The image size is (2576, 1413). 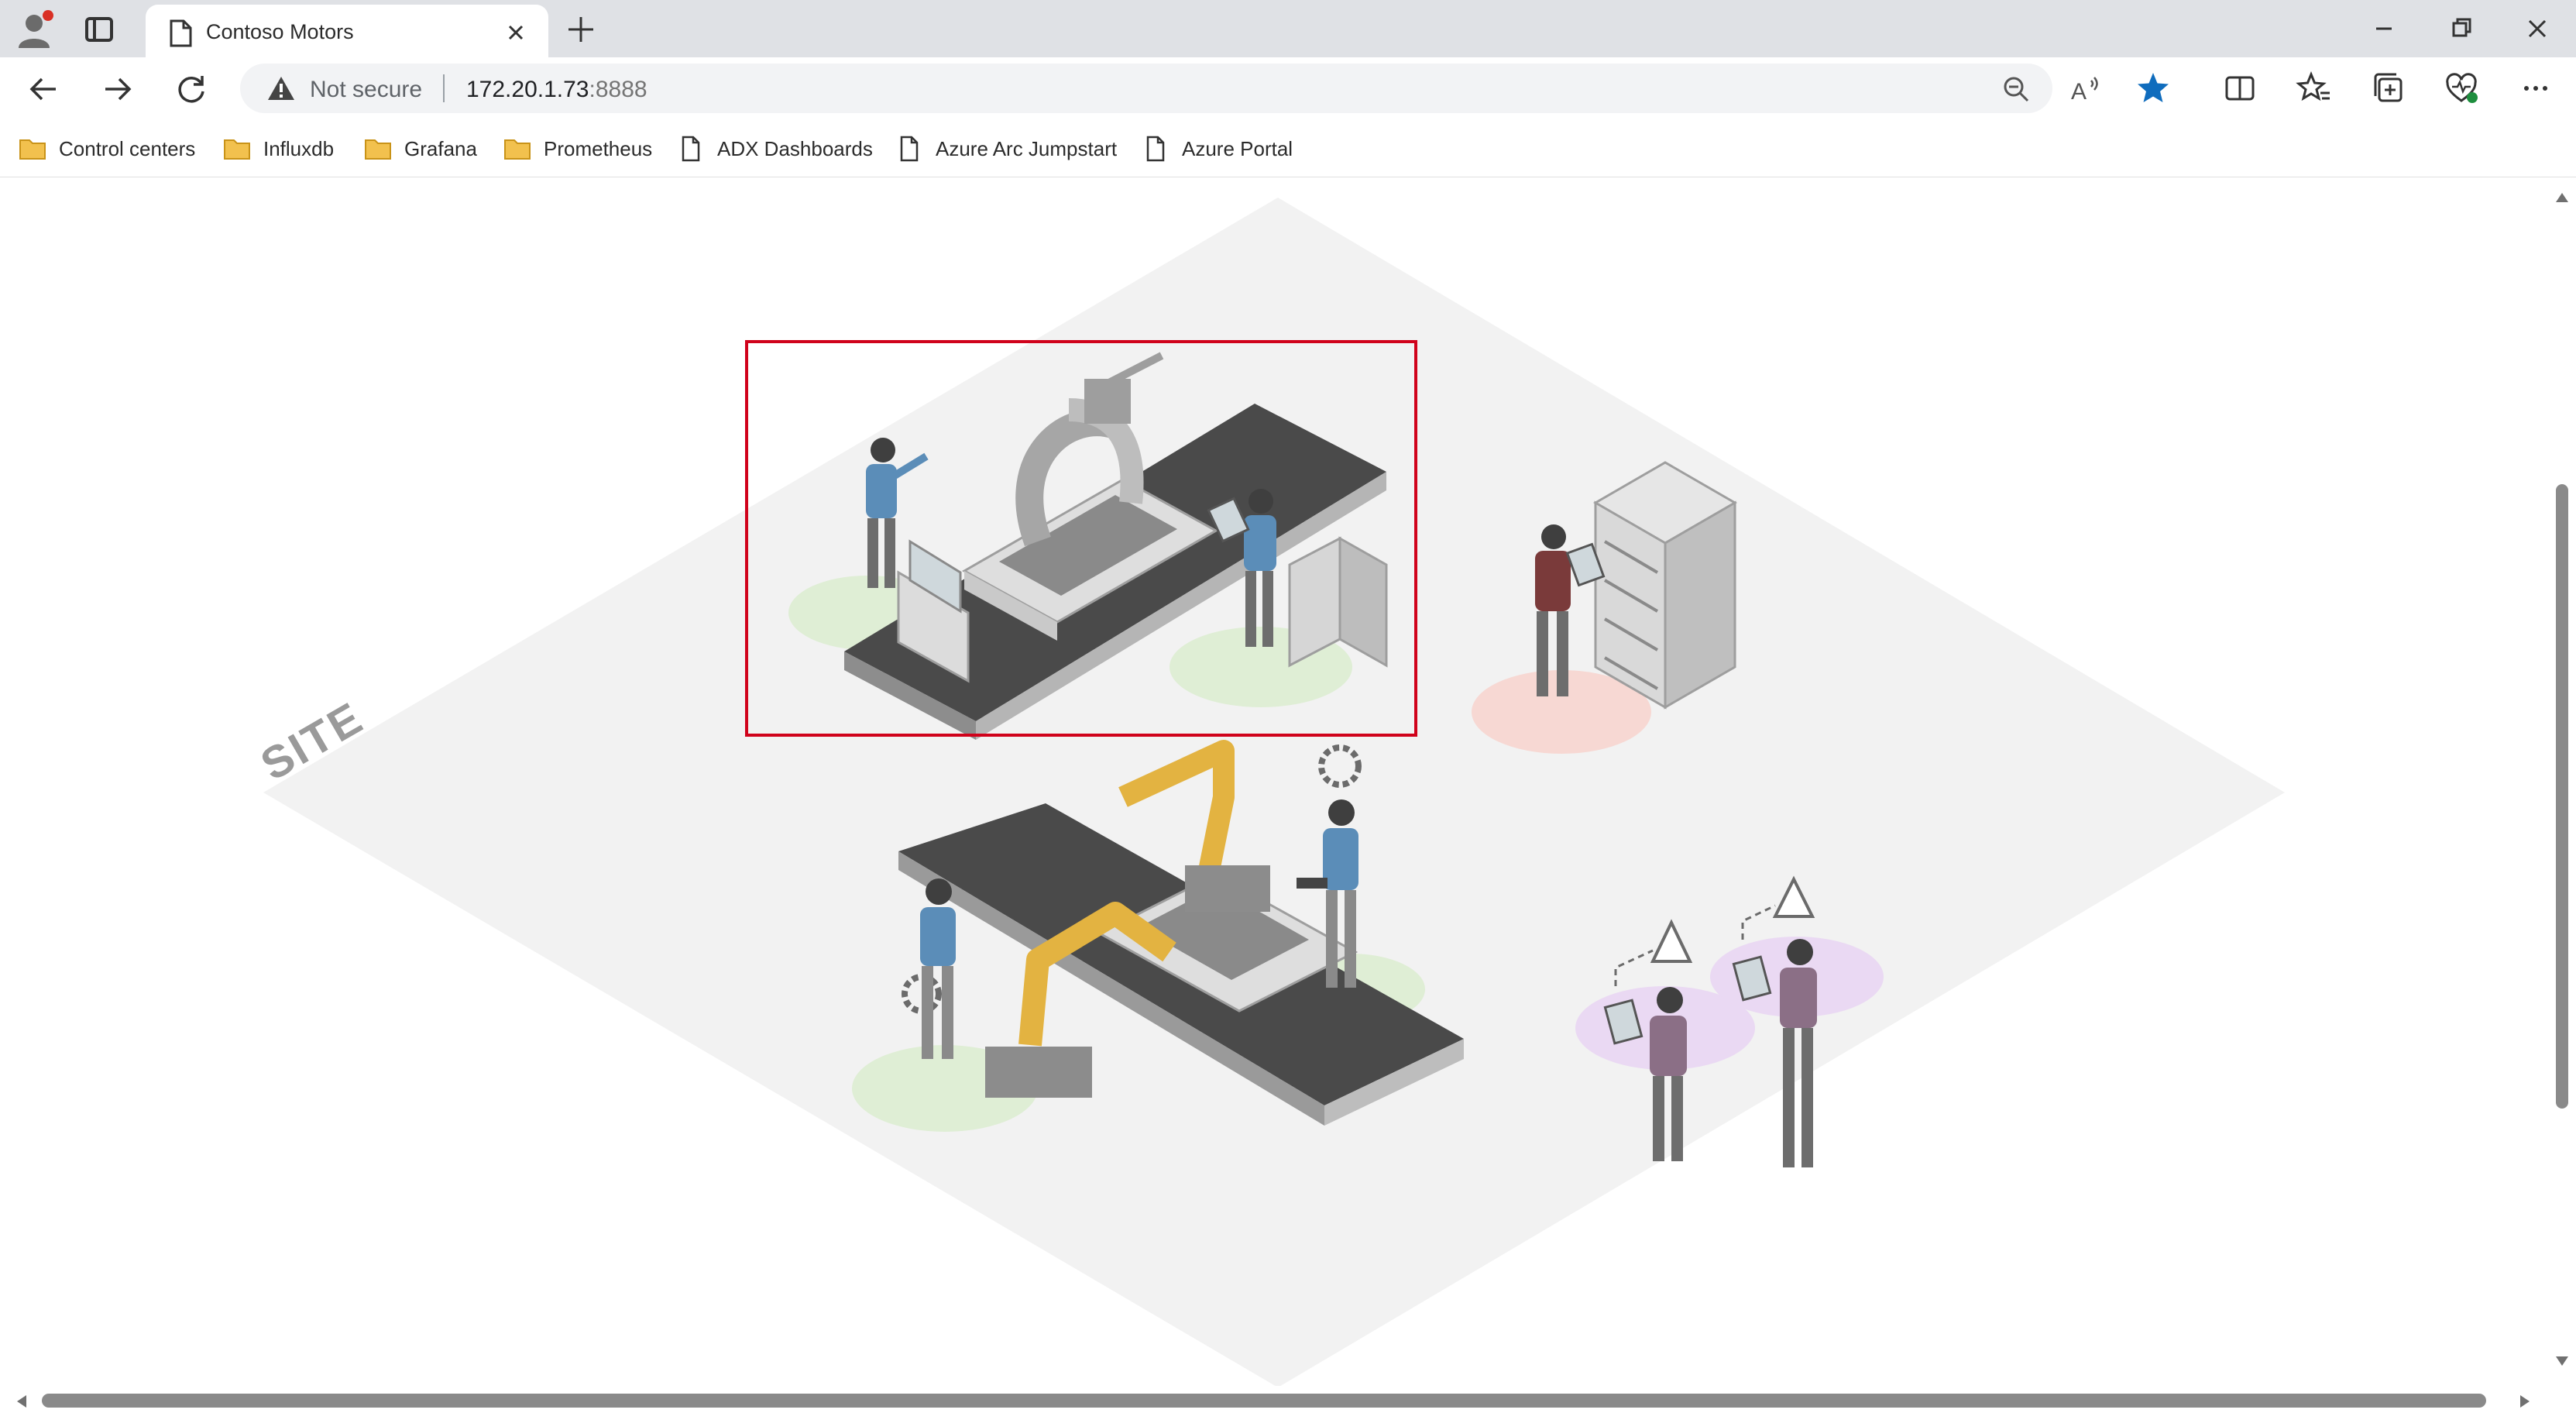 I want to click on read-aloud-icon: A, so click(x=2086, y=88).